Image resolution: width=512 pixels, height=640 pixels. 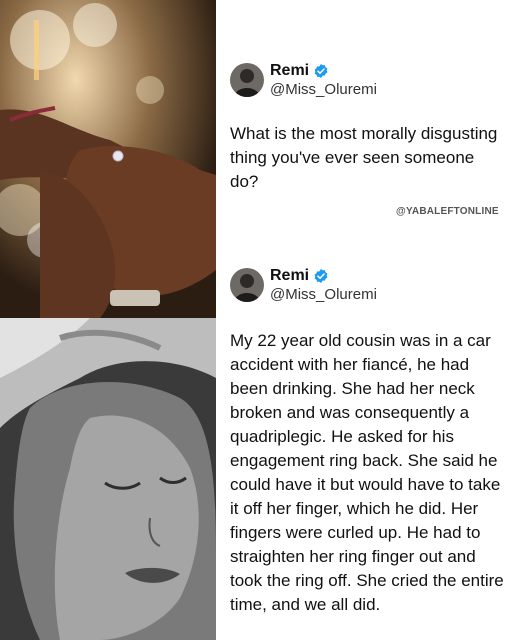 What do you see at coordinates (447, 211) in the screenshot?
I see `watermark: @YABALEFTONLINE` at bounding box center [447, 211].